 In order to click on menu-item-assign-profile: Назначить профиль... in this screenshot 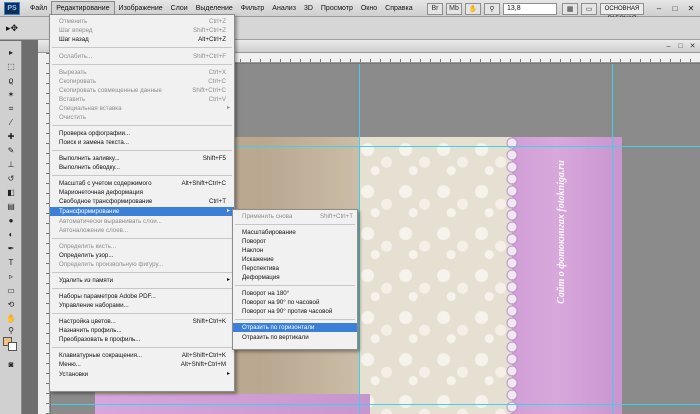, I will do `click(142, 330)`.